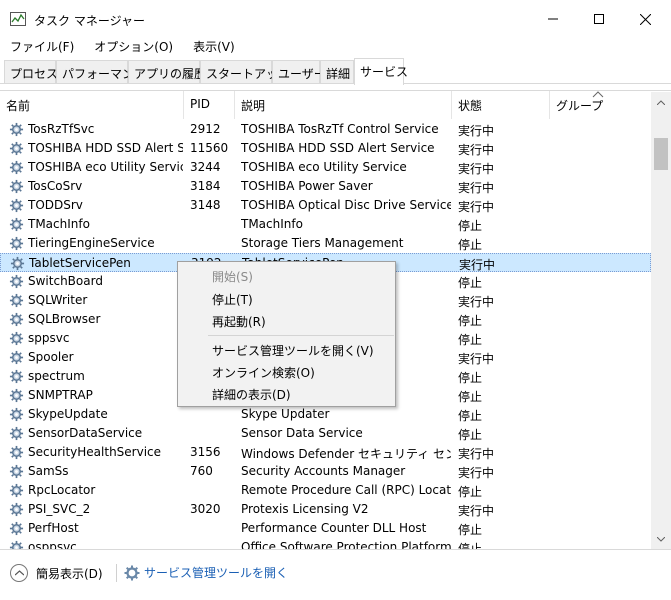 Image resolution: width=671 pixels, height=600 pixels. What do you see at coordinates (299, 71) in the screenshot?
I see `tab-users: ユーザー` at bounding box center [299, 71].